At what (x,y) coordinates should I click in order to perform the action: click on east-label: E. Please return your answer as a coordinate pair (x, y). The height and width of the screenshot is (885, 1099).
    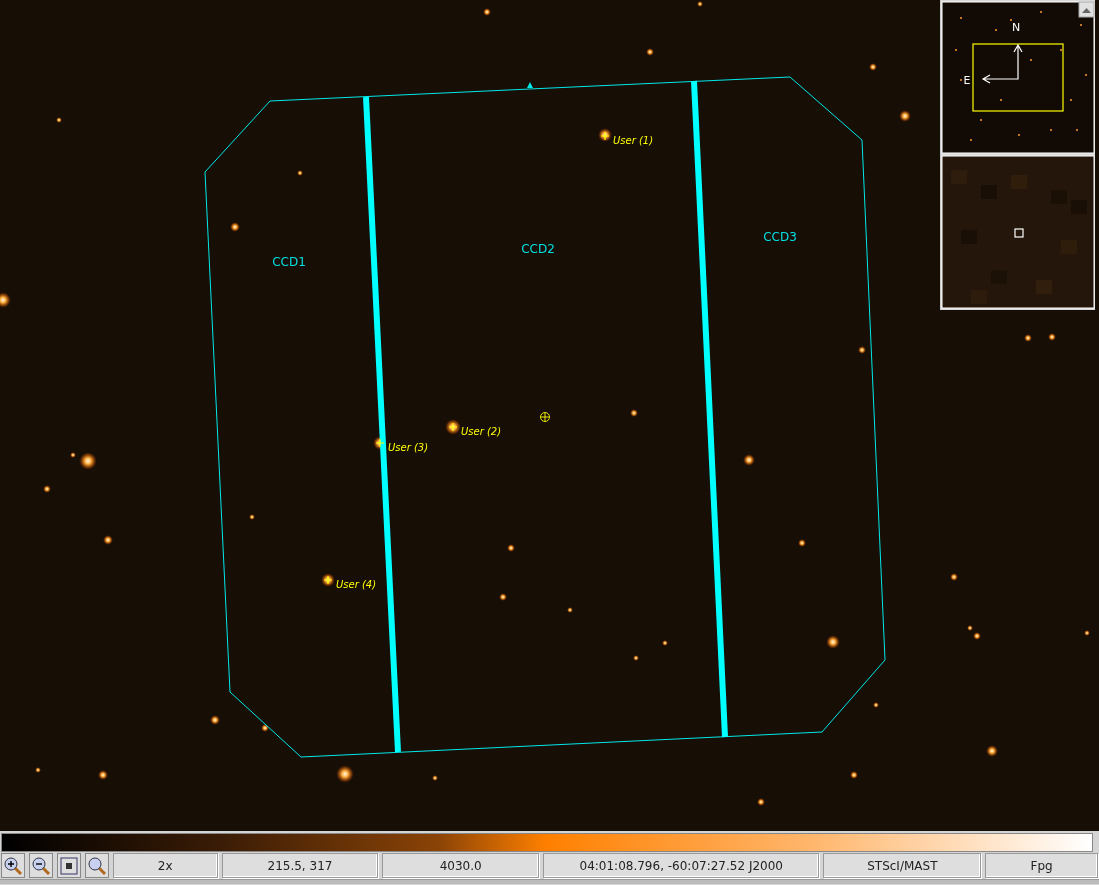
    Looking at the image, I should click on (967, 80).